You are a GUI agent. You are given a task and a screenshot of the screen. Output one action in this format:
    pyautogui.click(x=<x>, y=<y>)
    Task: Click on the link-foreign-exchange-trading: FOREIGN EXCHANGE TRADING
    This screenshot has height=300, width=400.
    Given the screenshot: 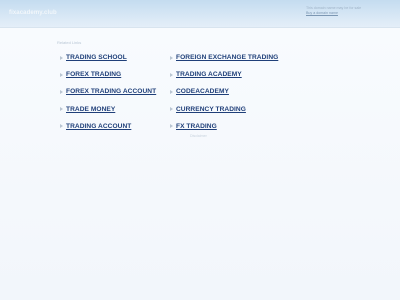 What is the action you would take?
    pyautogui.click(x=224, y=57)
    